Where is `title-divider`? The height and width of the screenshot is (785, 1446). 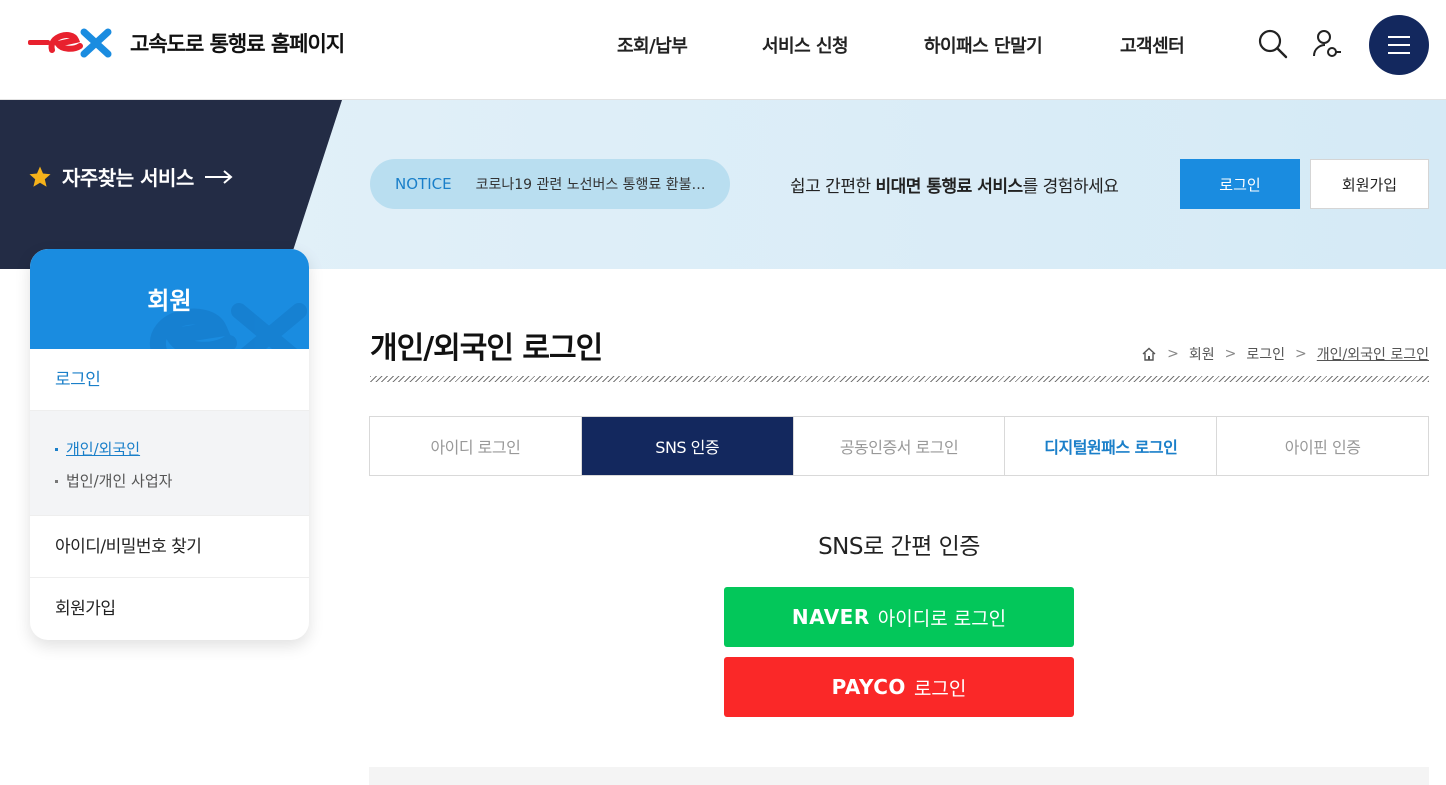
title-divider is located at coordinates (899, 379).